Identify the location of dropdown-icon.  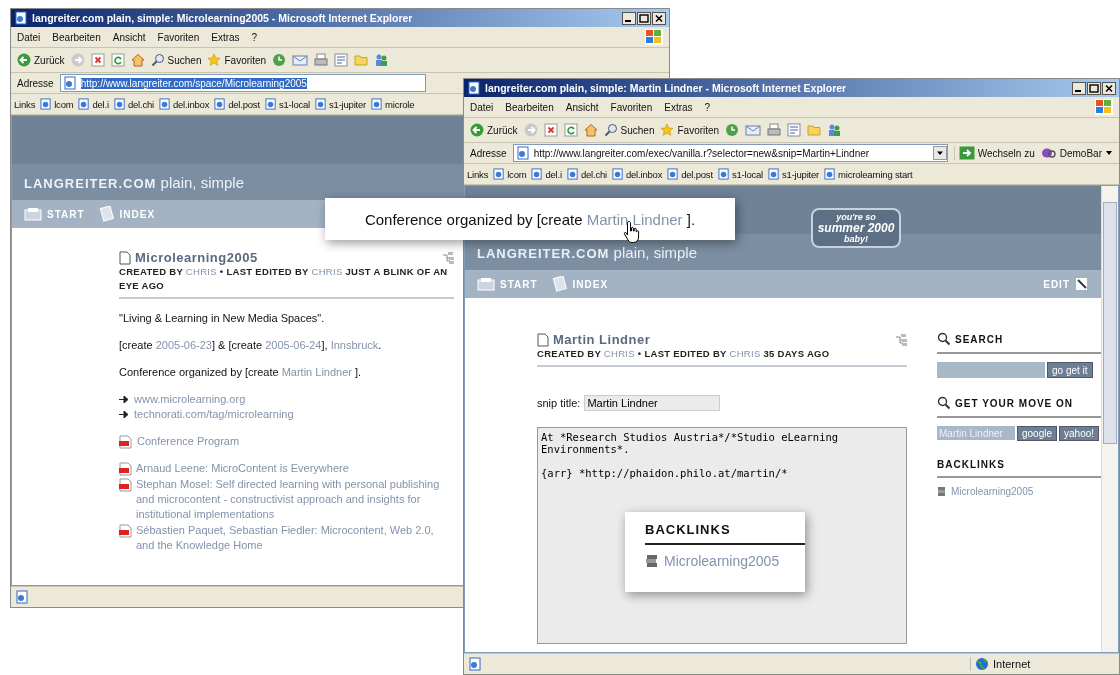
(939, 153).